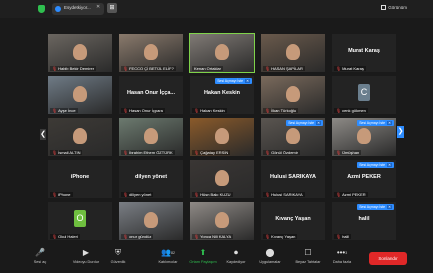  I want to click on toolbar-sesi-a--button: 🎤 Sesi aç, so click(40, 256).